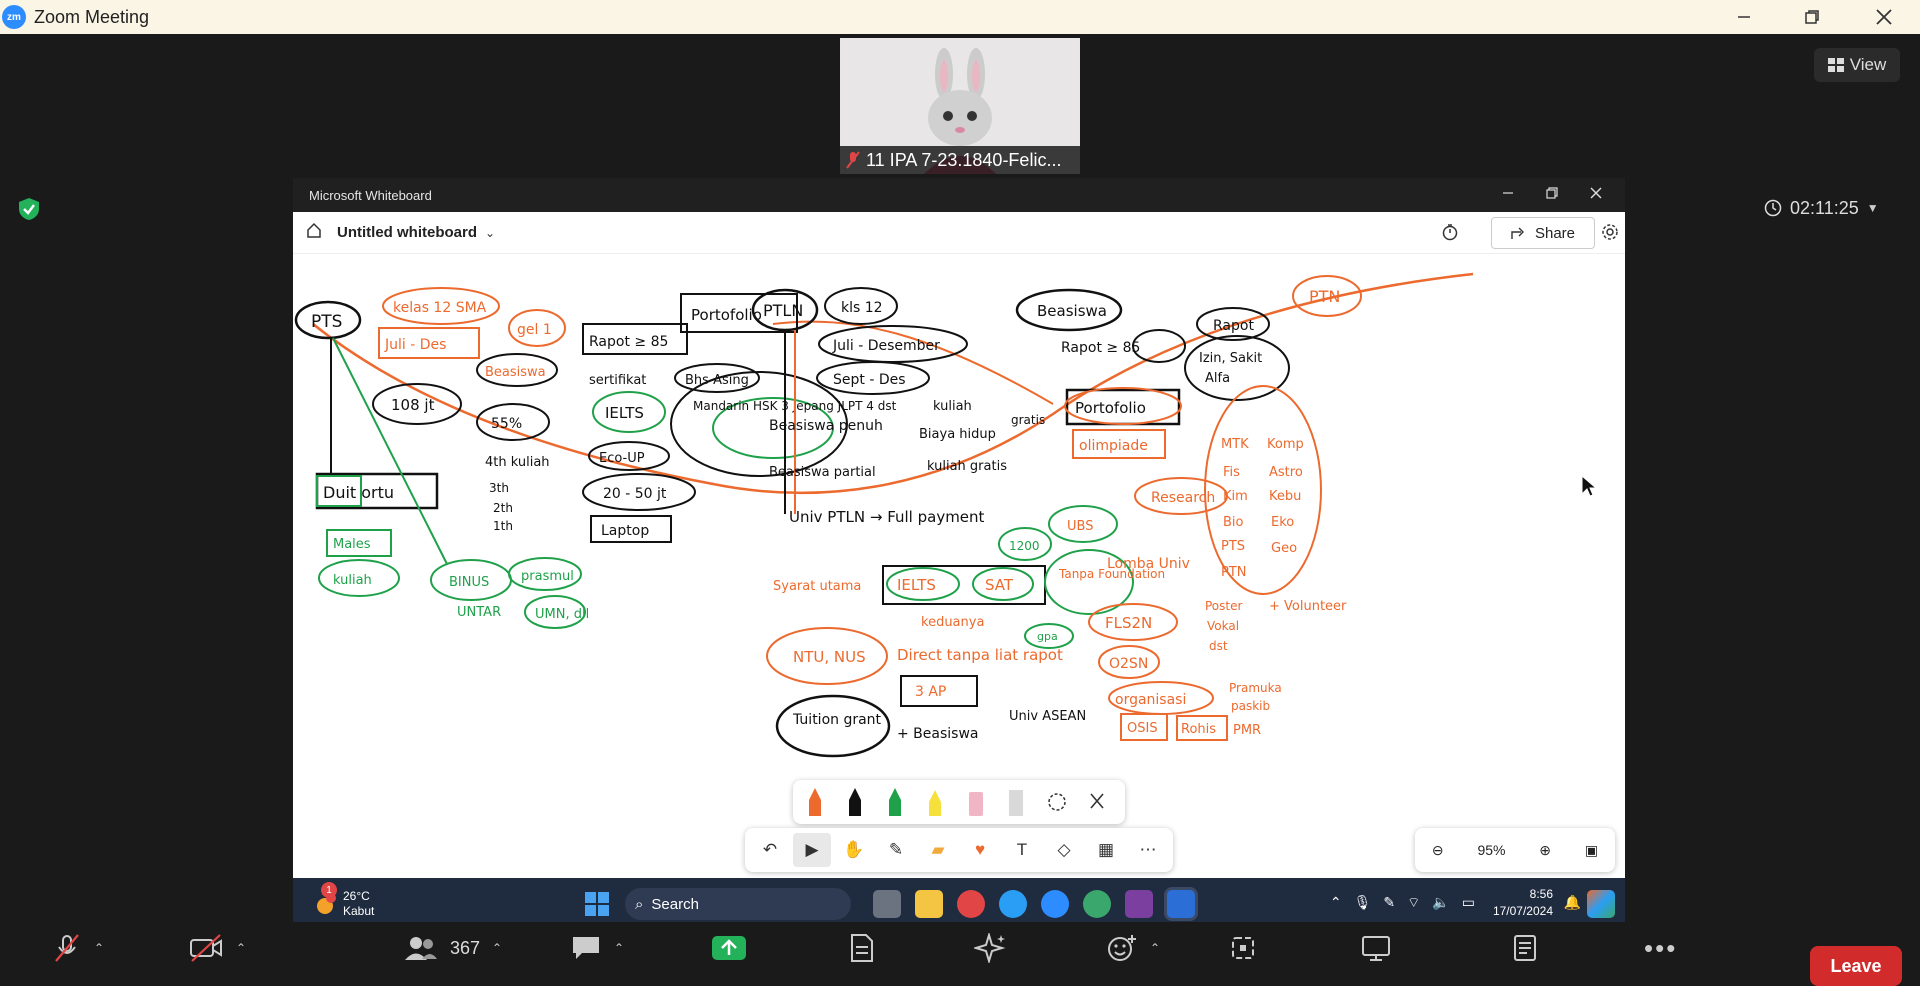 The height and width of the screenshot is (986, 1920). Describe the element at coordinates (1873, 208) in the screenshot. I see `chevron-down-icon: ▼` at that location.